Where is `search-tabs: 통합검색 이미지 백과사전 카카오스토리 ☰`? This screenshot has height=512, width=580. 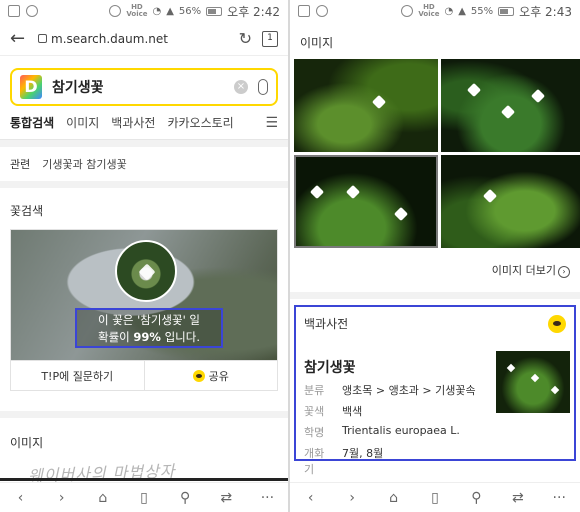
search-tabs: 통합검색 이미지 백과사전 카카오스토리 ☰ is located at coordinates (144, 123).